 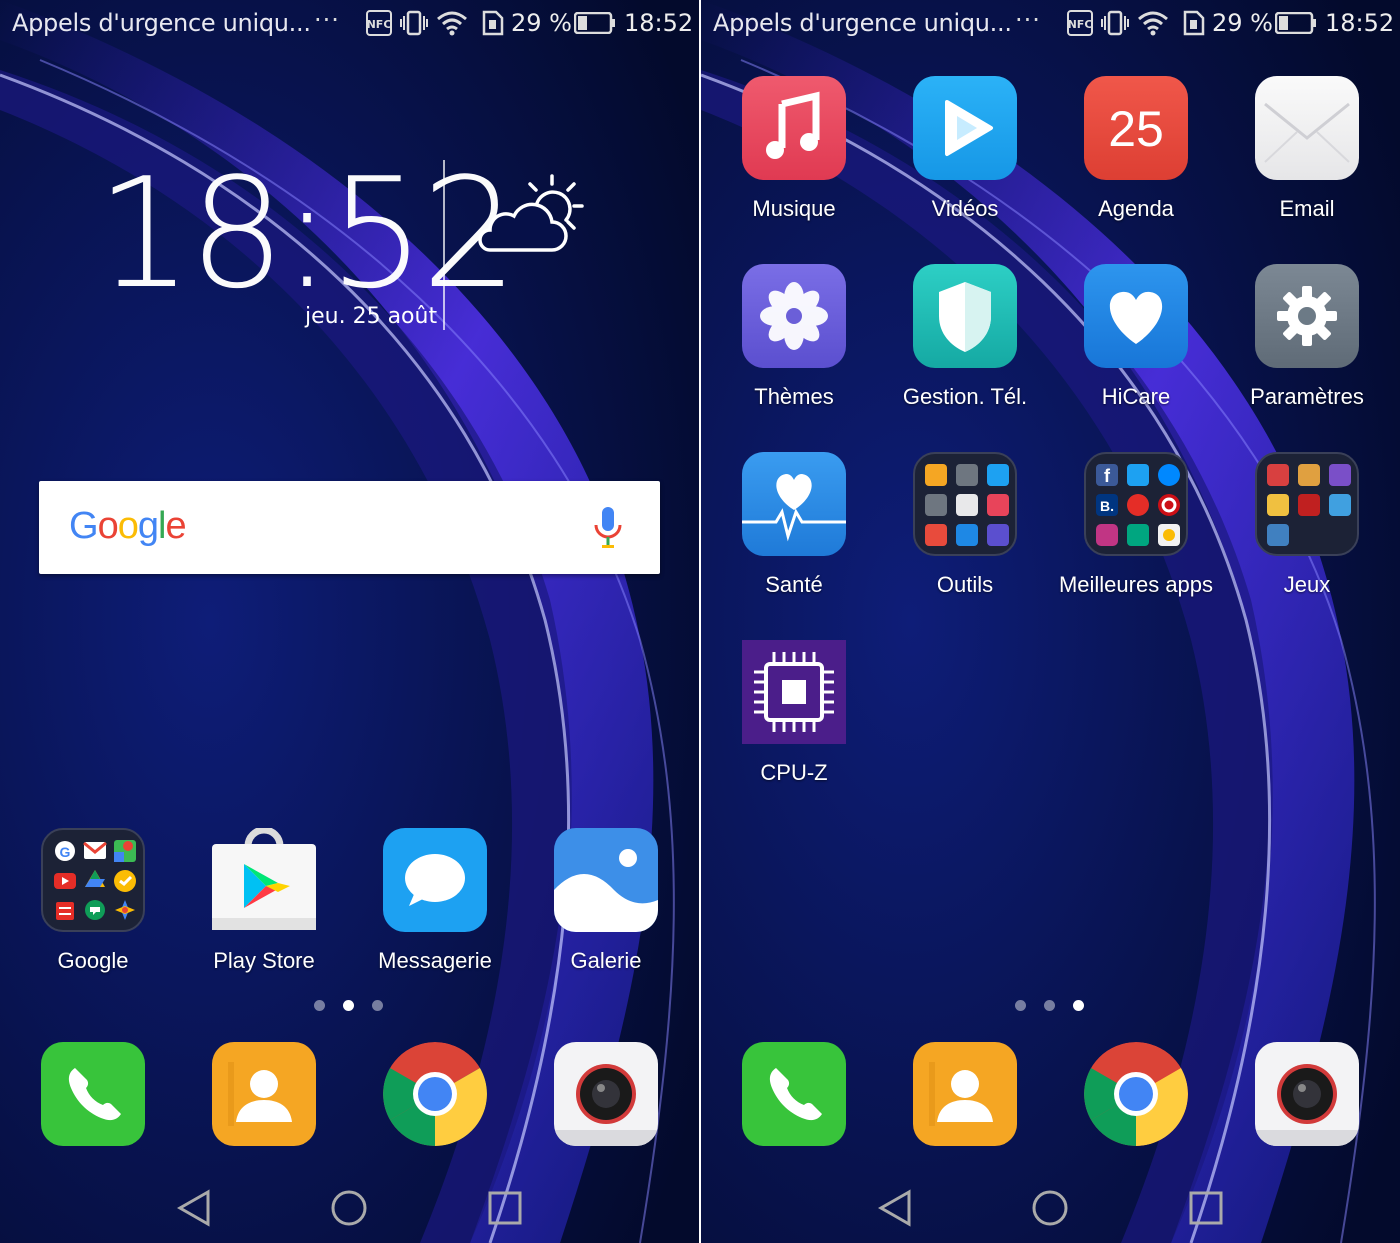 What do you see at coordinates (608, 527) in the screenshot?
I see `microphone-icon` at bounding box center [608, 527].